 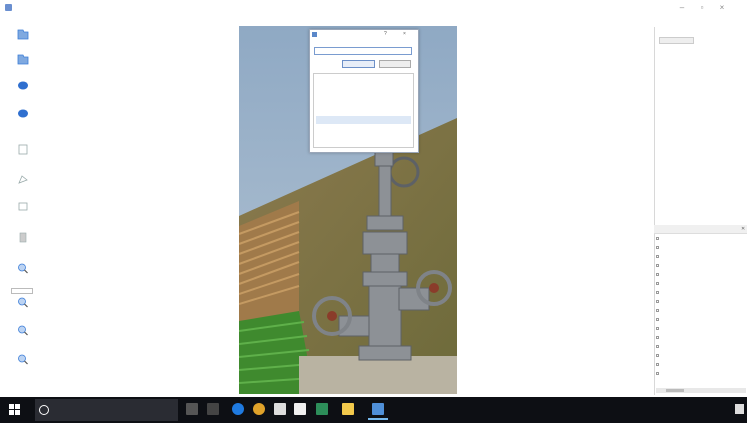 I want to click on dialog-close-button: ×, so click(x=404, y=34).